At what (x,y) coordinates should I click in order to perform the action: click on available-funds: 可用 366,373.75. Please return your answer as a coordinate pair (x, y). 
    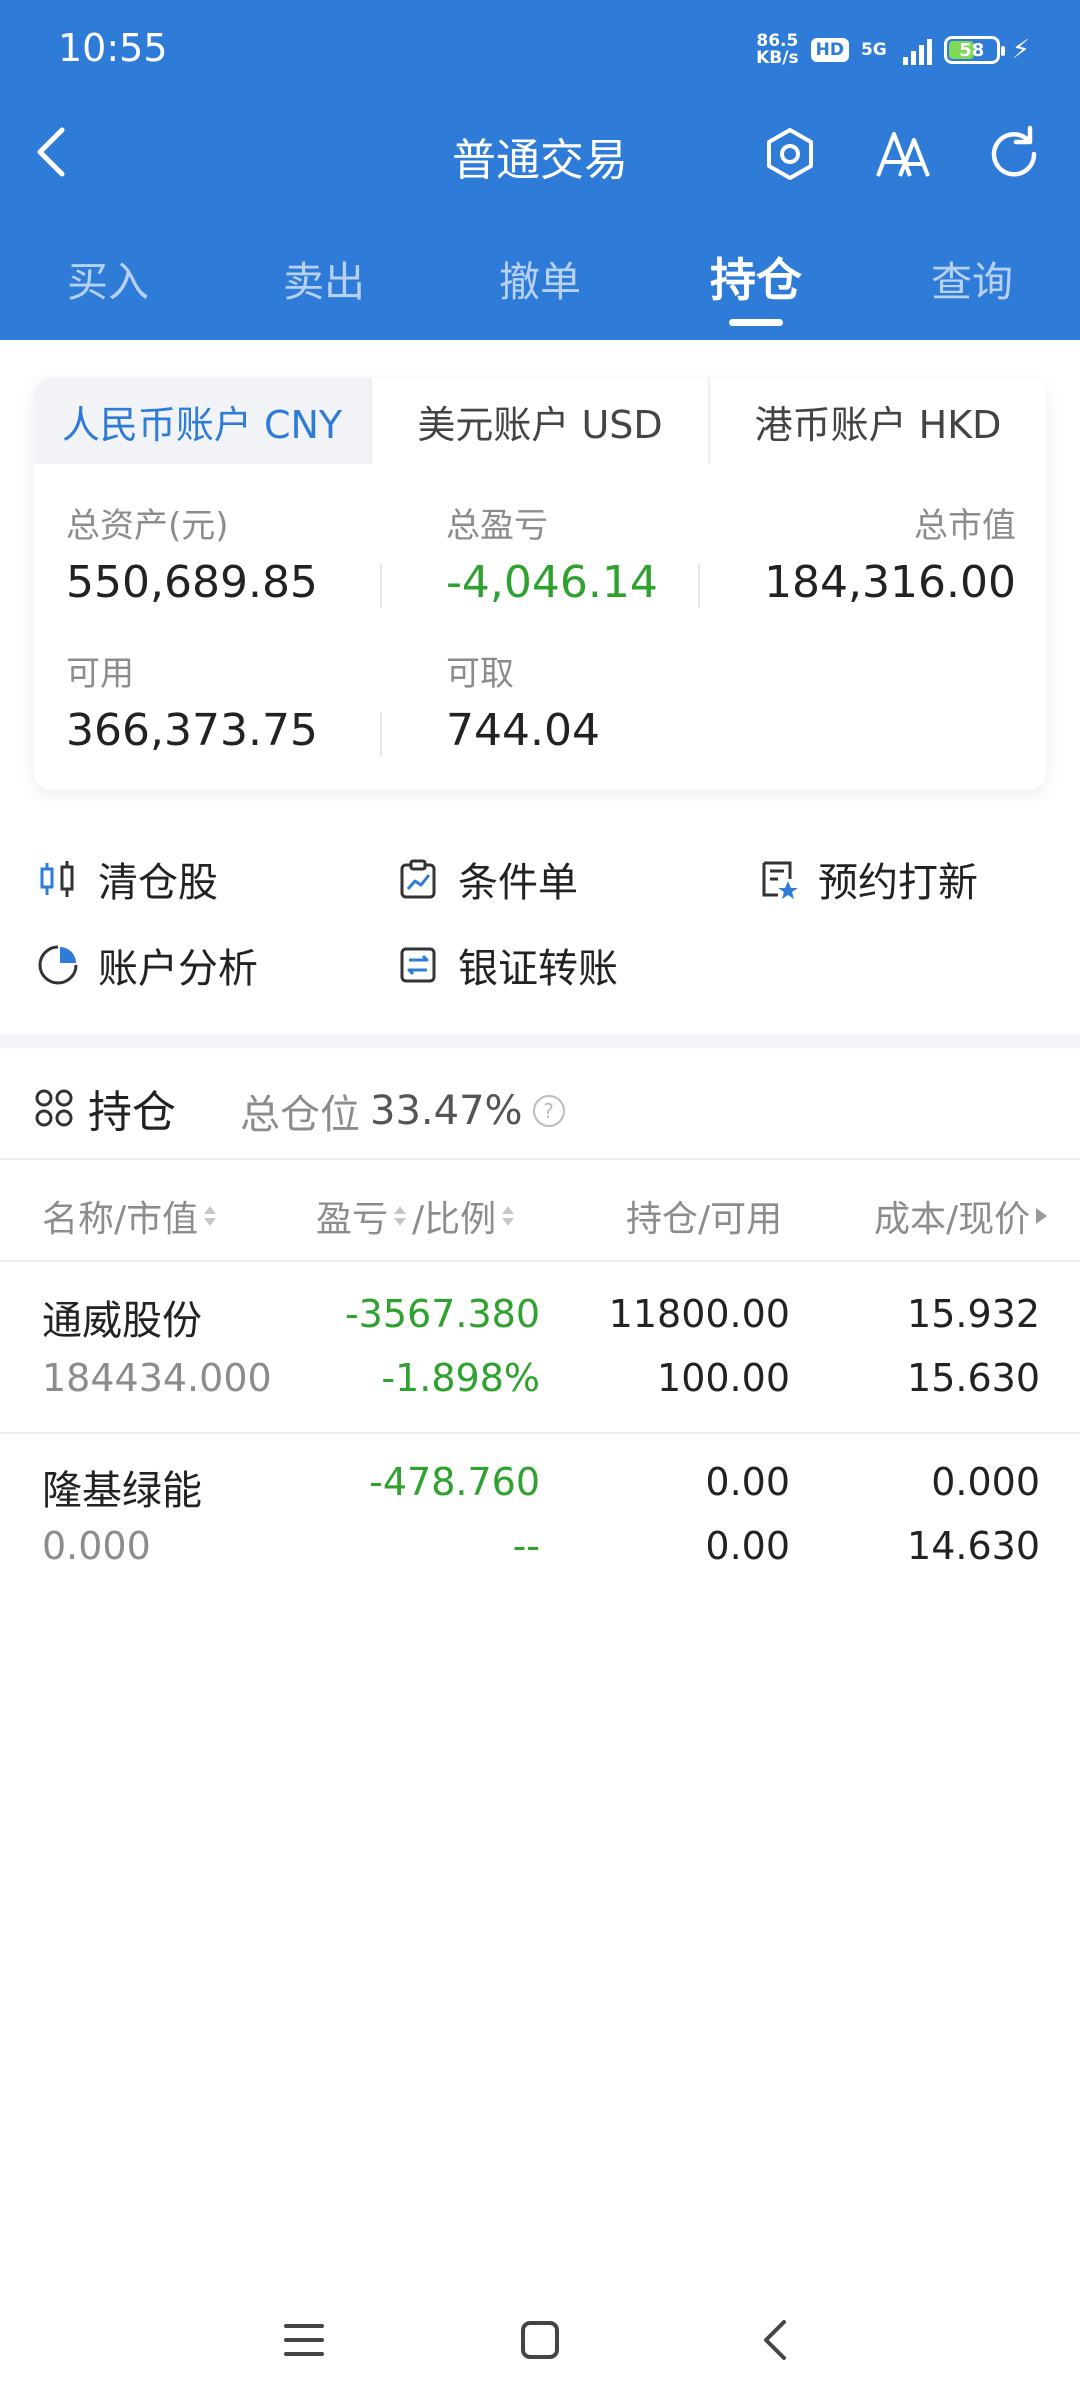
    Looking at the image, I should click on (192, 701).